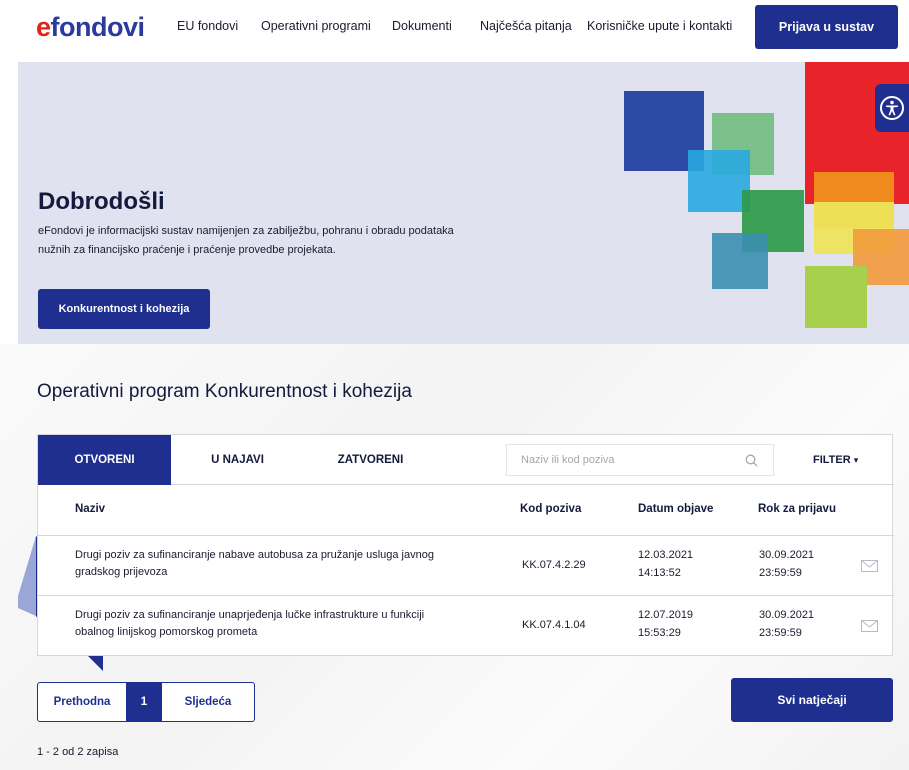  I want to click on published-date: 12.07.2019, so click(666, 615).